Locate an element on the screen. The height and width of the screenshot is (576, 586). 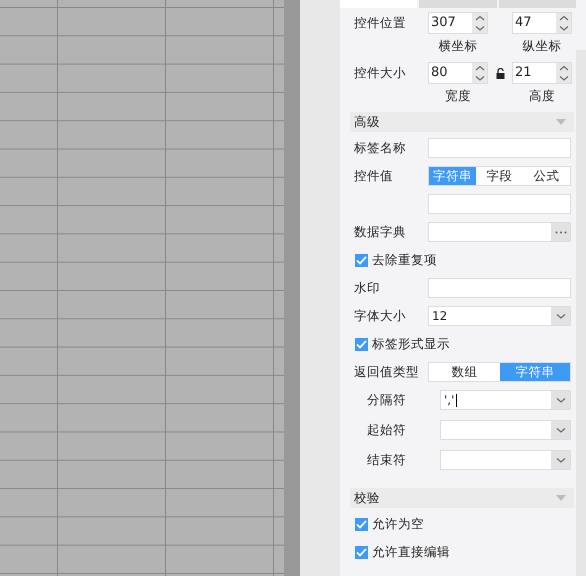
field-label: 字体大小 is located at coordinates (380, 316).